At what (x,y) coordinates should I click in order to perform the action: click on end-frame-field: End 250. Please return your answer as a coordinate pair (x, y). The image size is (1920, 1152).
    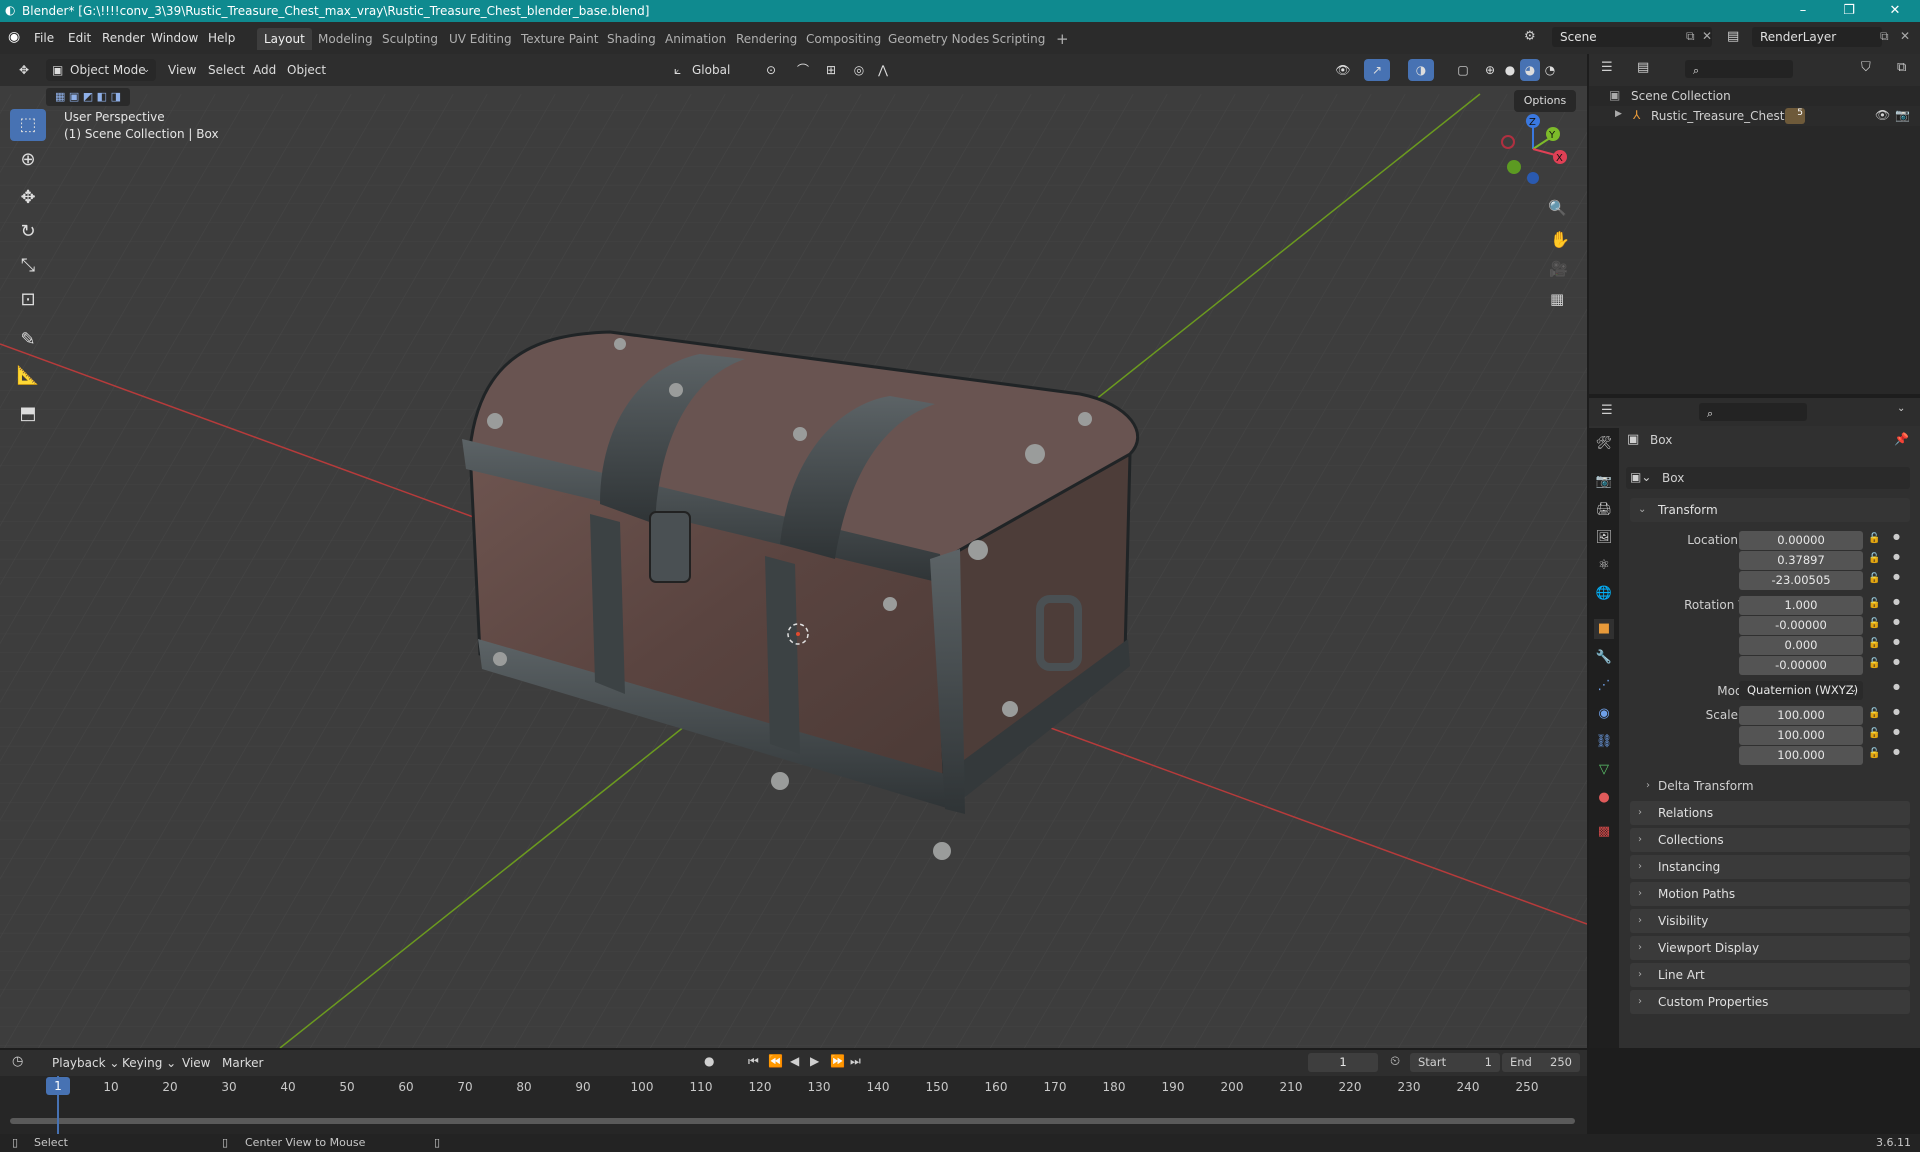
    Looking at the image, I should click on (1541, 1062).